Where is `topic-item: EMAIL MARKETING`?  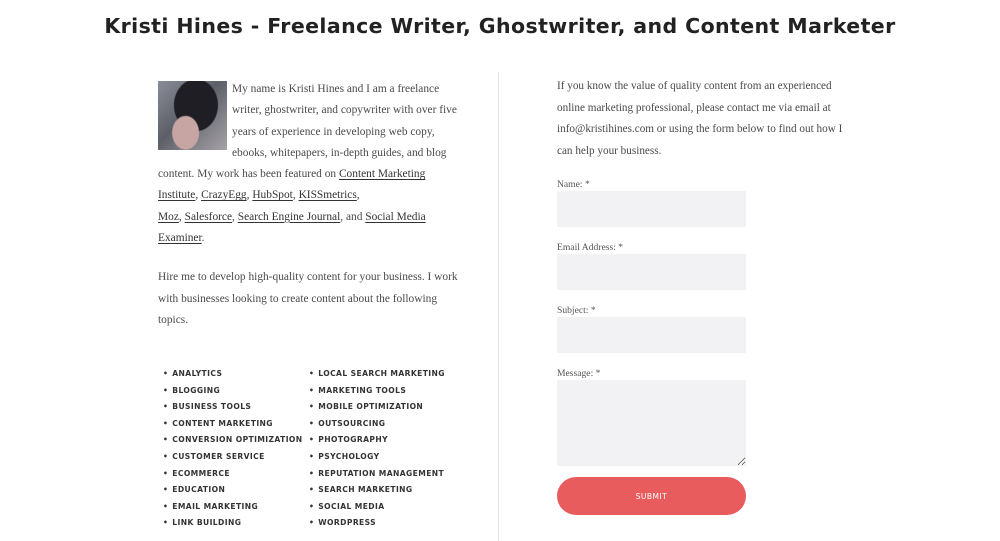
topic-item: EMAIL MARKETING is located at coordinates (233, 507).